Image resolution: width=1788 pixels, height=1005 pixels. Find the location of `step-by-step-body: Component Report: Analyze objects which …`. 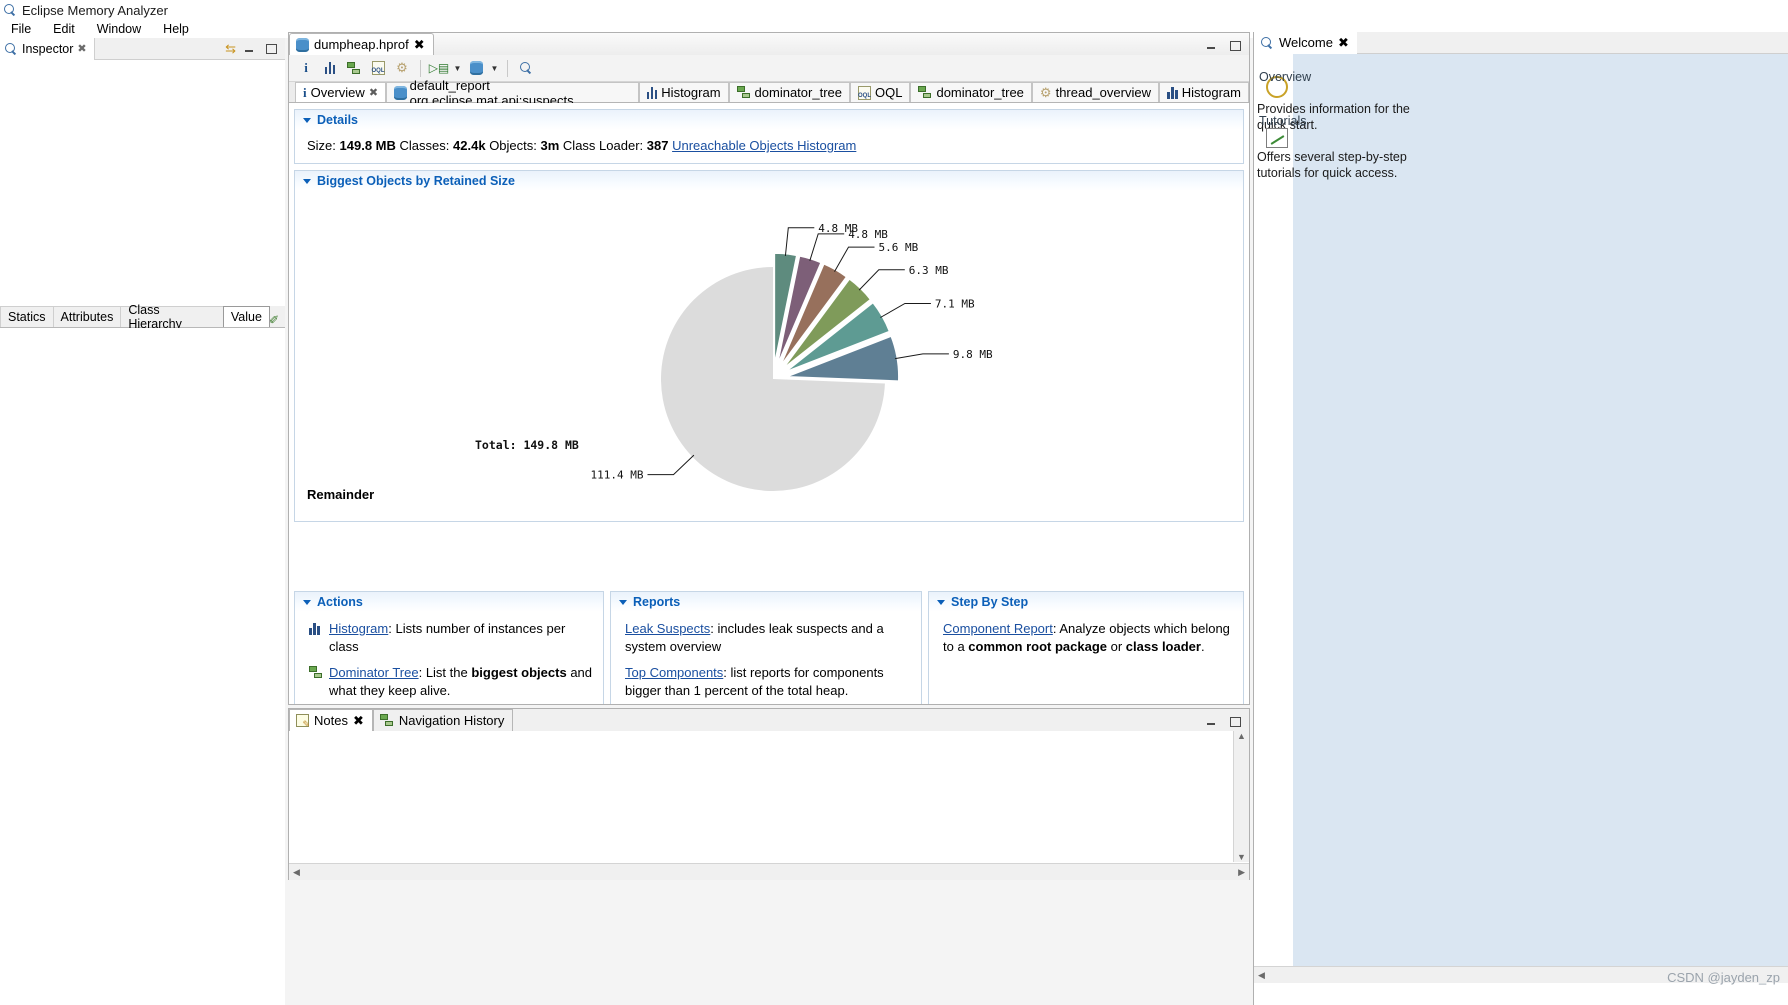

step-by-step-body: Component Report: Analyze objects which … is located at coordinates (1086, 633).